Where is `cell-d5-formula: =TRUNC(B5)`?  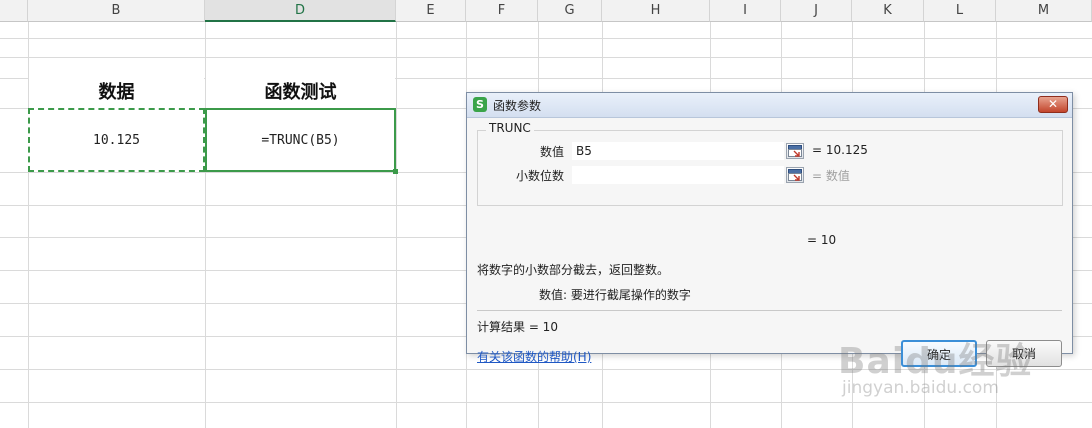
cell-d5-formula: =TRUNC(B5) is located at coordinates (300, 140).